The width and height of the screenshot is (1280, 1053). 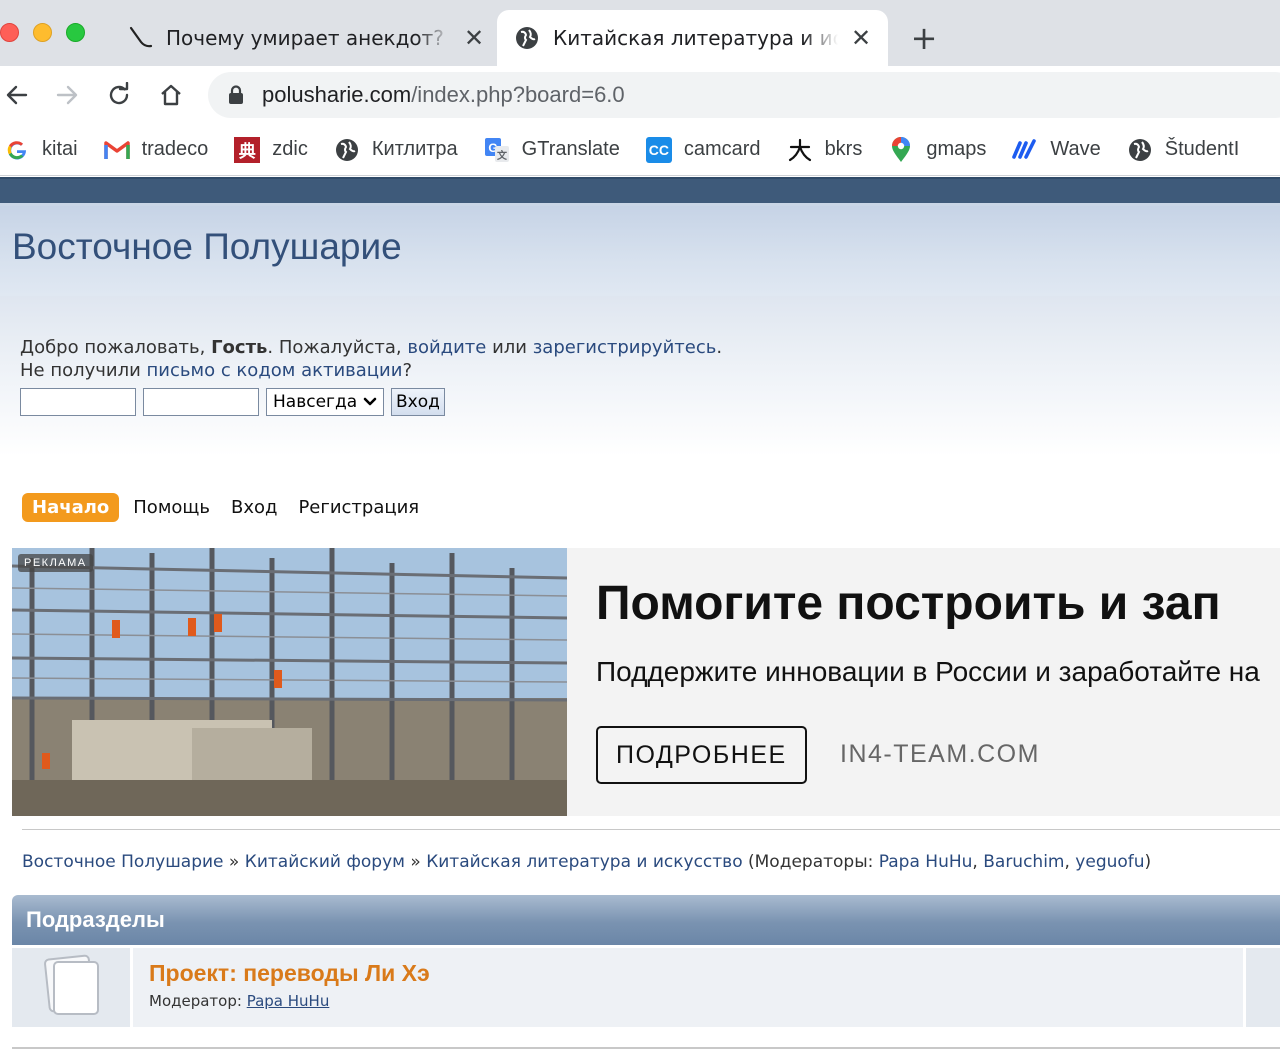 What do you see at coordinates (584, 862) in the screenshot?
I see `breadcrumb-link: Китайская литература и искусство` at bounding box center [584, 862].